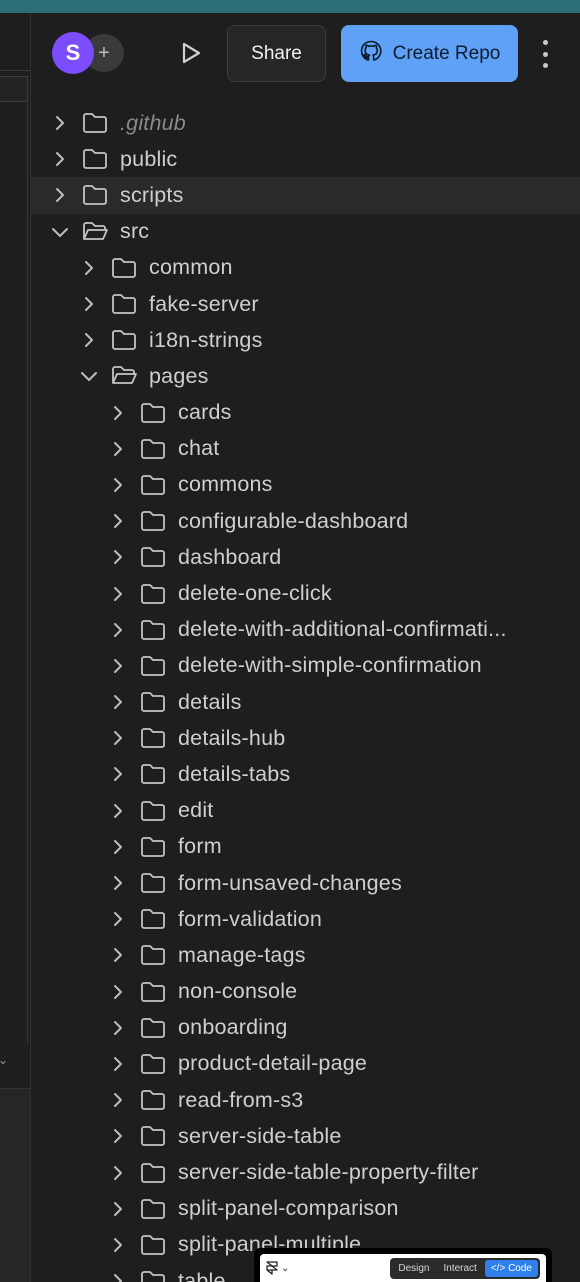  What do you see at coordinates (199, 448) in the screenshot?
I see `tree-folder-label: chat` at bounding box center [199, 448].